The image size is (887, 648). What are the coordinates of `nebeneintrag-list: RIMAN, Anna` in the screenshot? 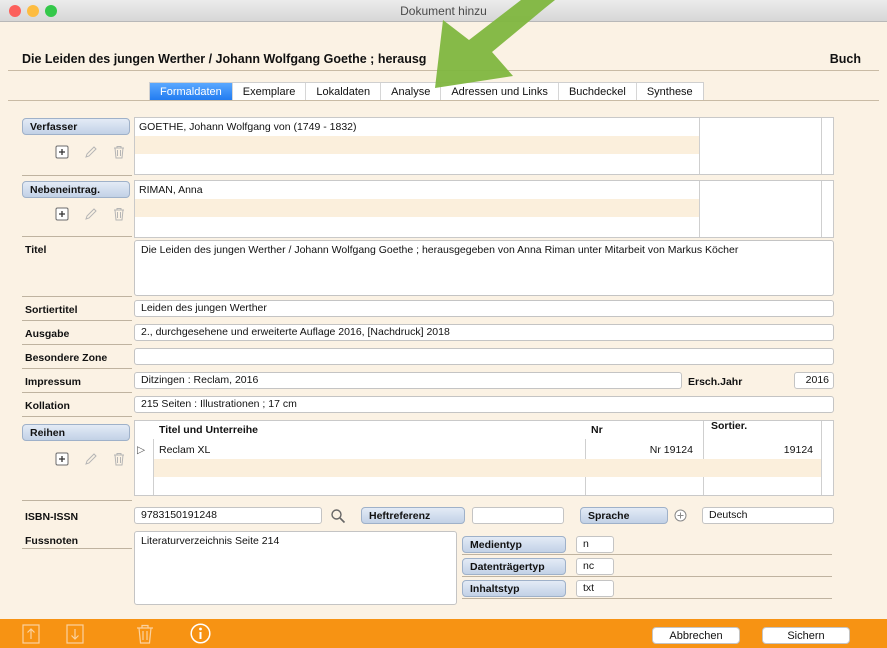 It's located at (484, 209).